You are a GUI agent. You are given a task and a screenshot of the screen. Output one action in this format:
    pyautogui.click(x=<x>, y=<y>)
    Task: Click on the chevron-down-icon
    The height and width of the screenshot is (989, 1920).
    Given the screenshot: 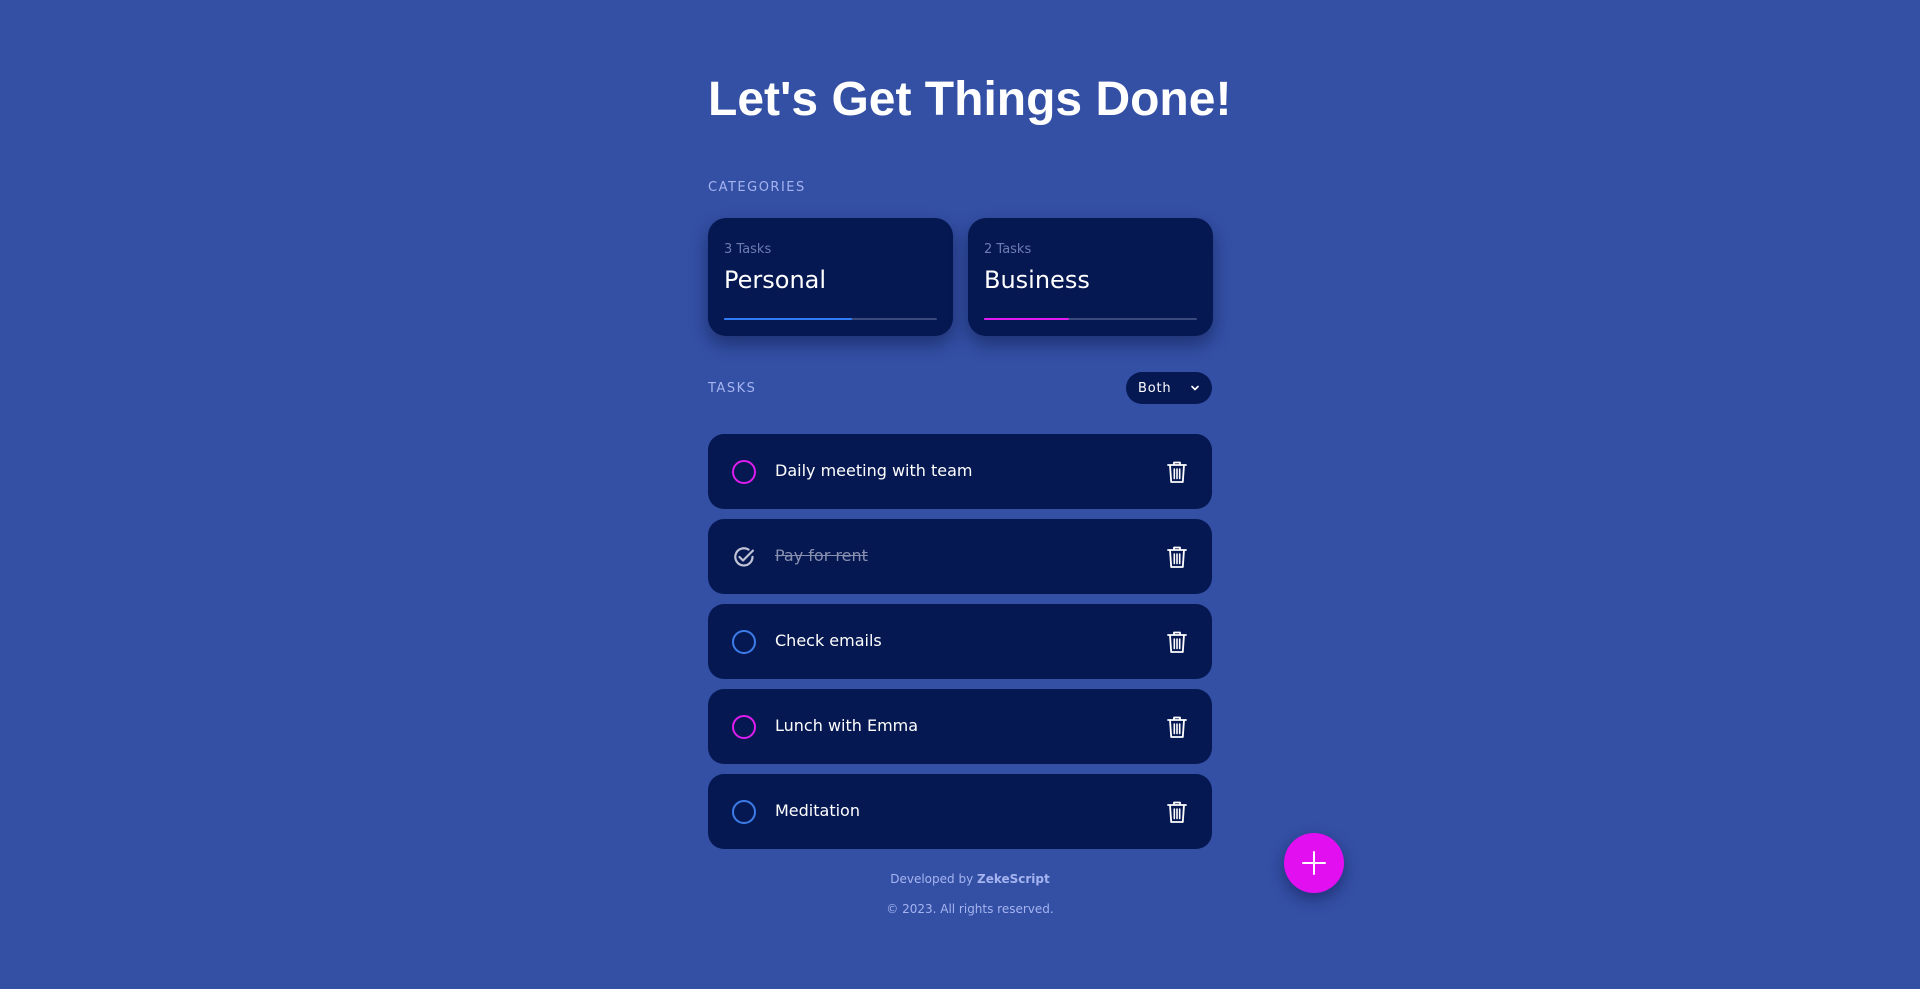 What is the action you would take?
    pyautogui.click(x=1195, y=388)
    